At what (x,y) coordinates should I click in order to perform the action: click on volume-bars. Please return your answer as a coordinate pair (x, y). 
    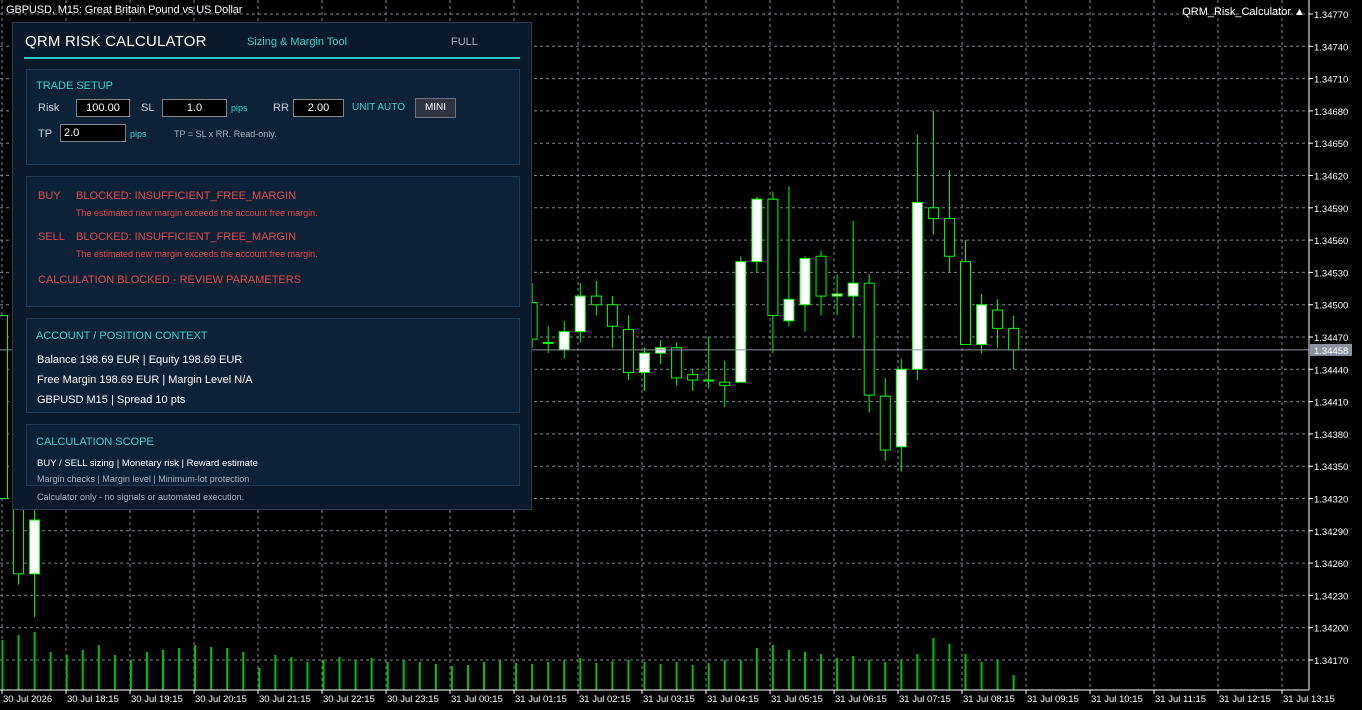
    Looking at the image, I should click on (508, 661).